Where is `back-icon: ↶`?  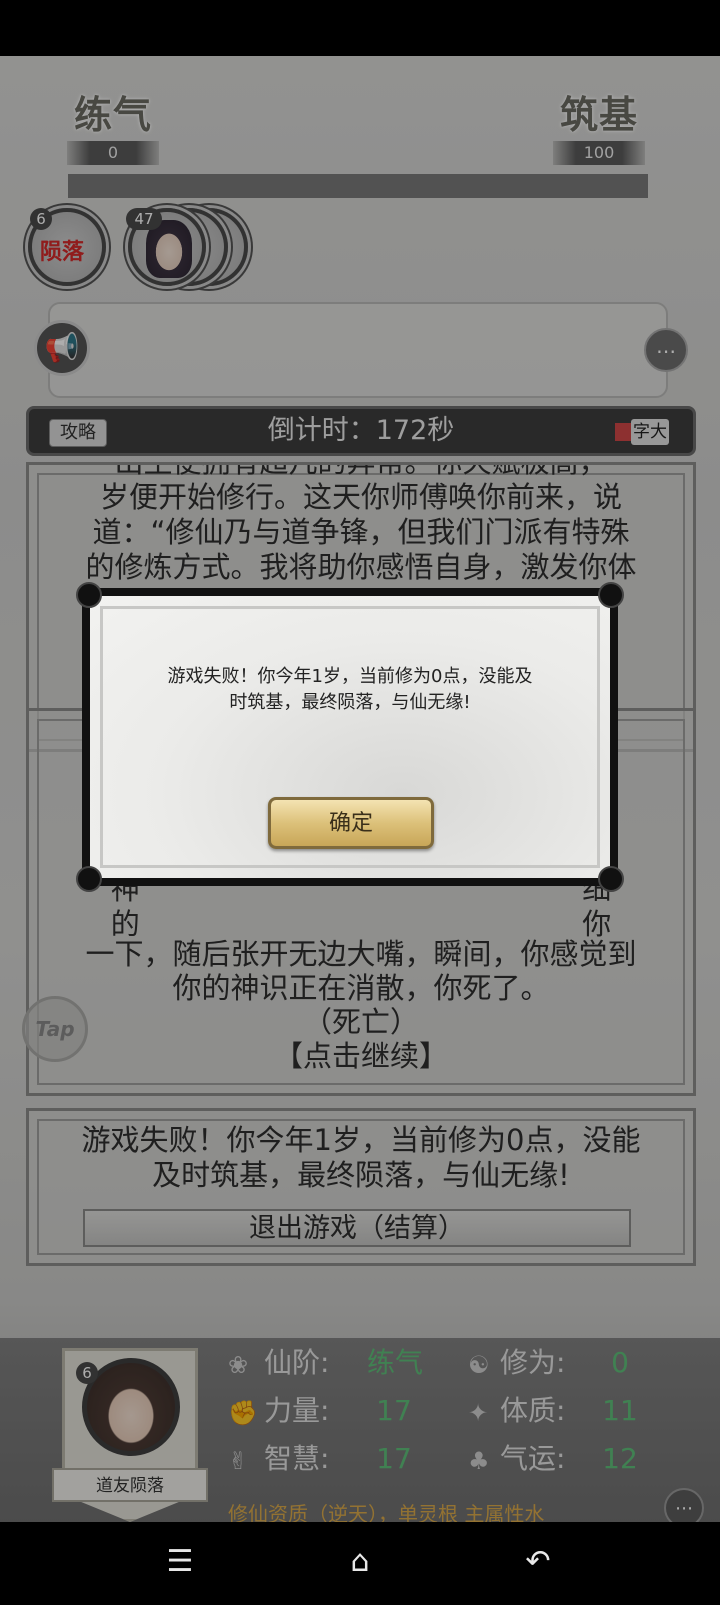 back-icon: ↶ is located at coordinates (538, 1562).